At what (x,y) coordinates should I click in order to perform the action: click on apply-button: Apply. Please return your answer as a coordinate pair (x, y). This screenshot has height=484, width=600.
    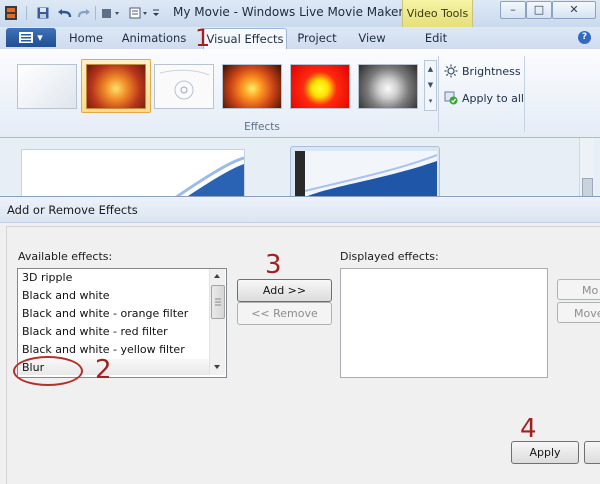
    Looking at the image, I should click on (545, 452).